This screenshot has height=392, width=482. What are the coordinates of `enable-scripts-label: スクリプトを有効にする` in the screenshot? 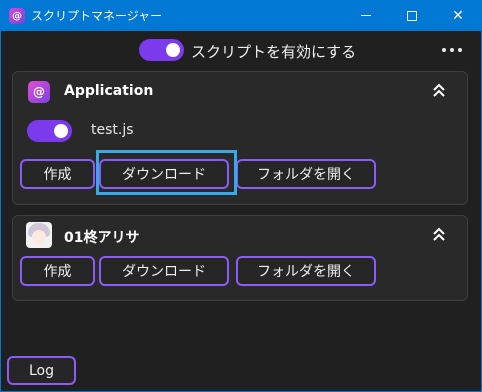 It's located at (274, 52).